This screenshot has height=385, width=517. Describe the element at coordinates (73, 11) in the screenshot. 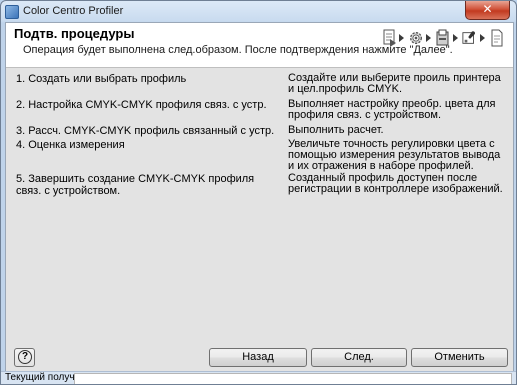

I see `window-title: Color Centro Profiler` at that location.